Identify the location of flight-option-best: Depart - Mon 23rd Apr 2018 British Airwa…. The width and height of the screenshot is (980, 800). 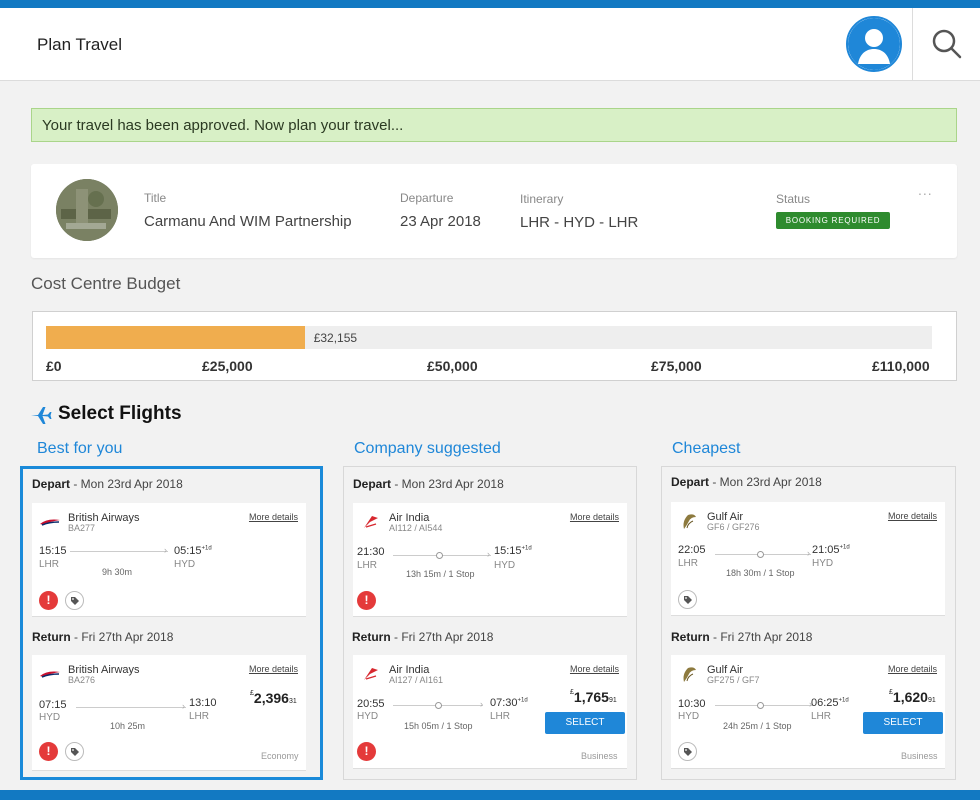
(171, 623).